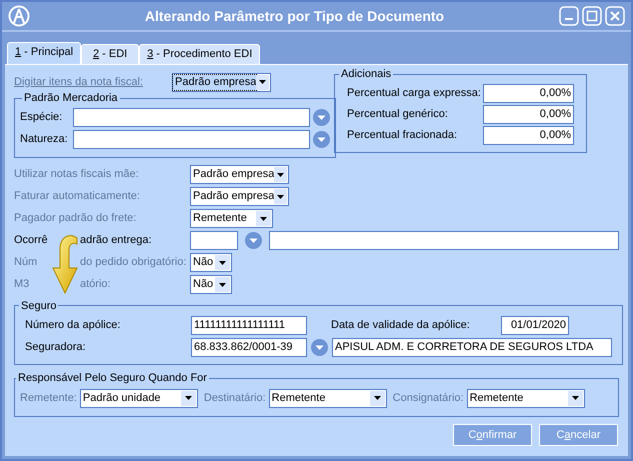  What do you see at coordinates (42, 118) in the screenshot?
I see `field-label: Espécie:` at bounding box center [42, 118].